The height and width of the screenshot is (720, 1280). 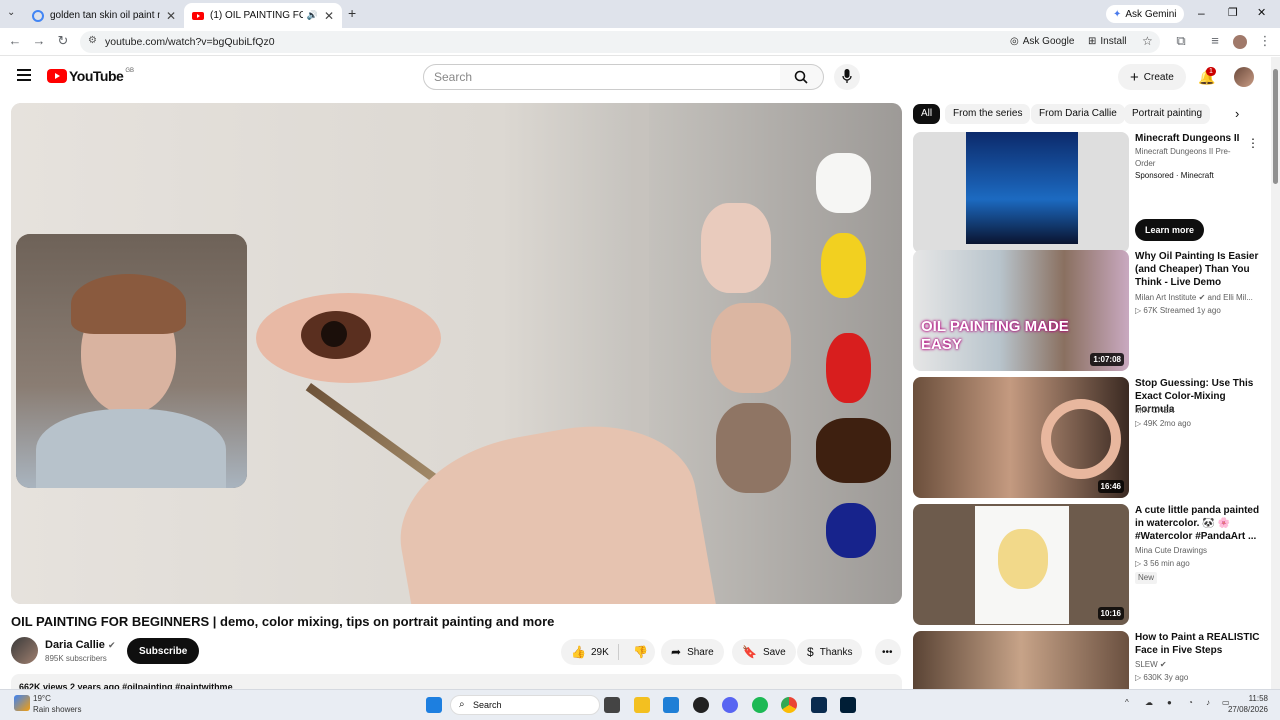 What do you see at coordinates (1078, 114) in the screenshot?
I see `chip-from-channel: From Daria Callie` at bounding box center [1078, 114].